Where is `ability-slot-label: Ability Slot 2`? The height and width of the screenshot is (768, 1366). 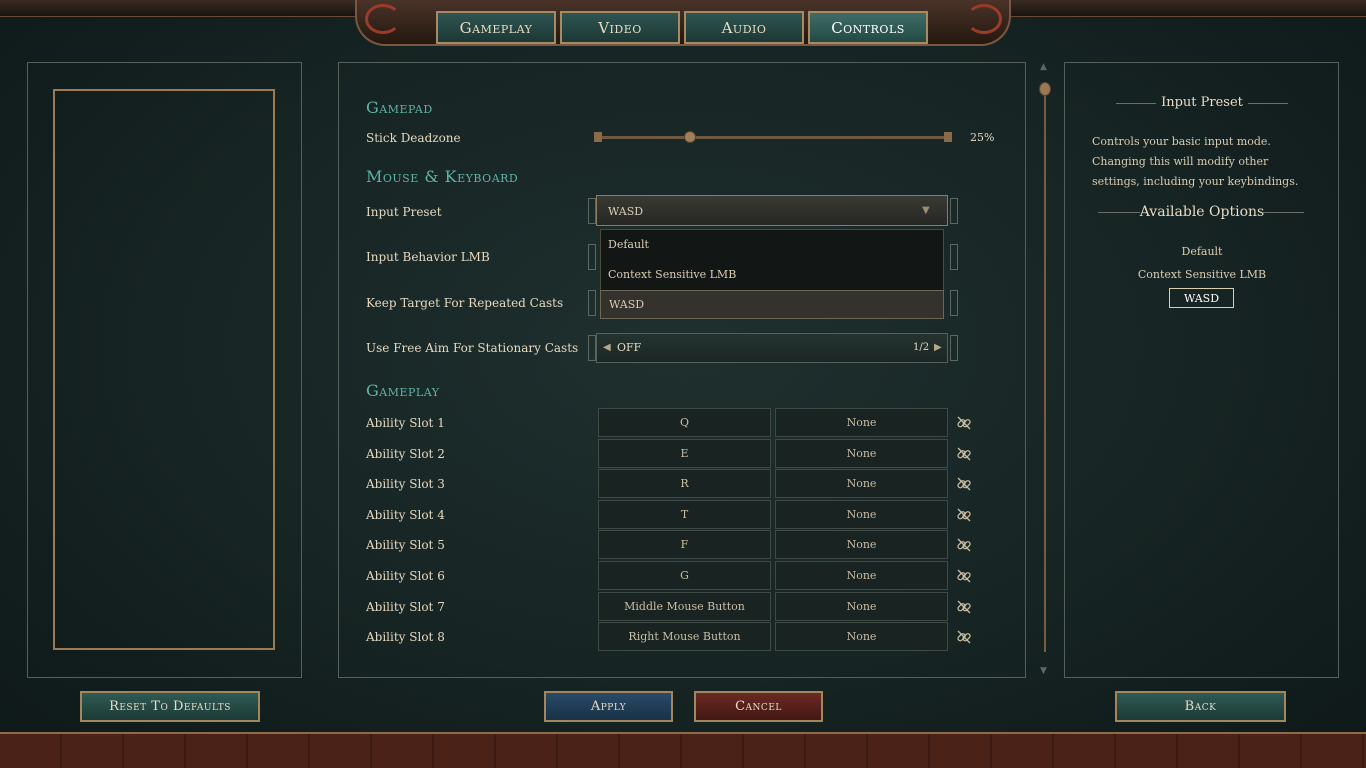
ability-slot-label: Ability Slot 2 is located at coordinates (405, 454).